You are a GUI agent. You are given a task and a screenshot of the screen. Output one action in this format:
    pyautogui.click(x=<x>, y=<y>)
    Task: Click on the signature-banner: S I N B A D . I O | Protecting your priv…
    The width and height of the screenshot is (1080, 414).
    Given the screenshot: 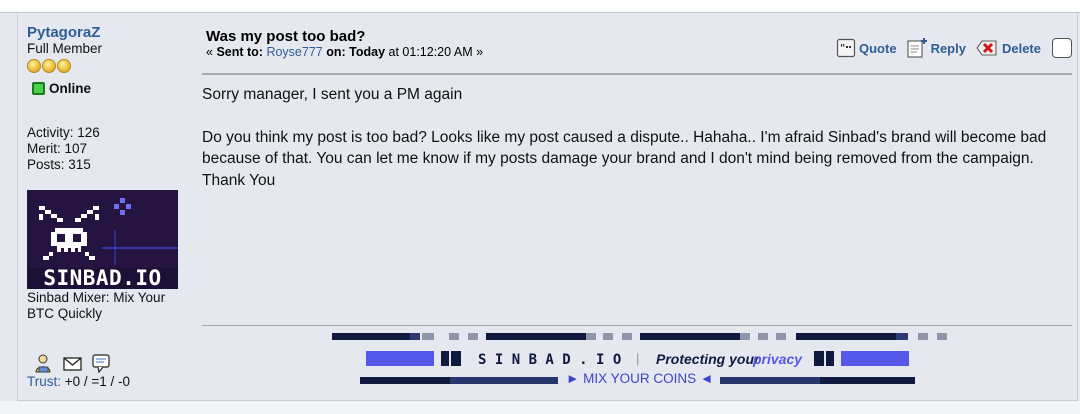 What is the action you would take?
    pyautogui.click(x=637, y=360)
    